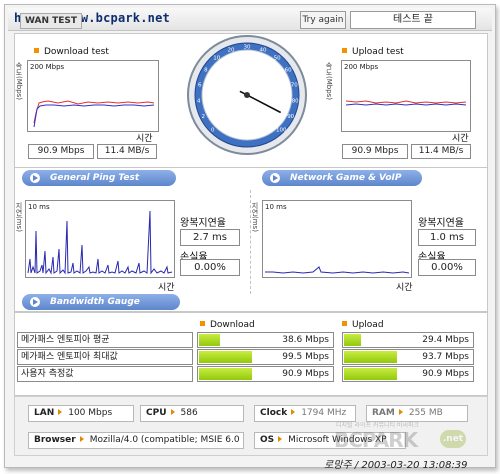 The image size is (500, 474). Describe the element at coordinates (445, 340) in the screenshot. I see `bandwidth-upload-value: 29.4 Mbps` at that location.